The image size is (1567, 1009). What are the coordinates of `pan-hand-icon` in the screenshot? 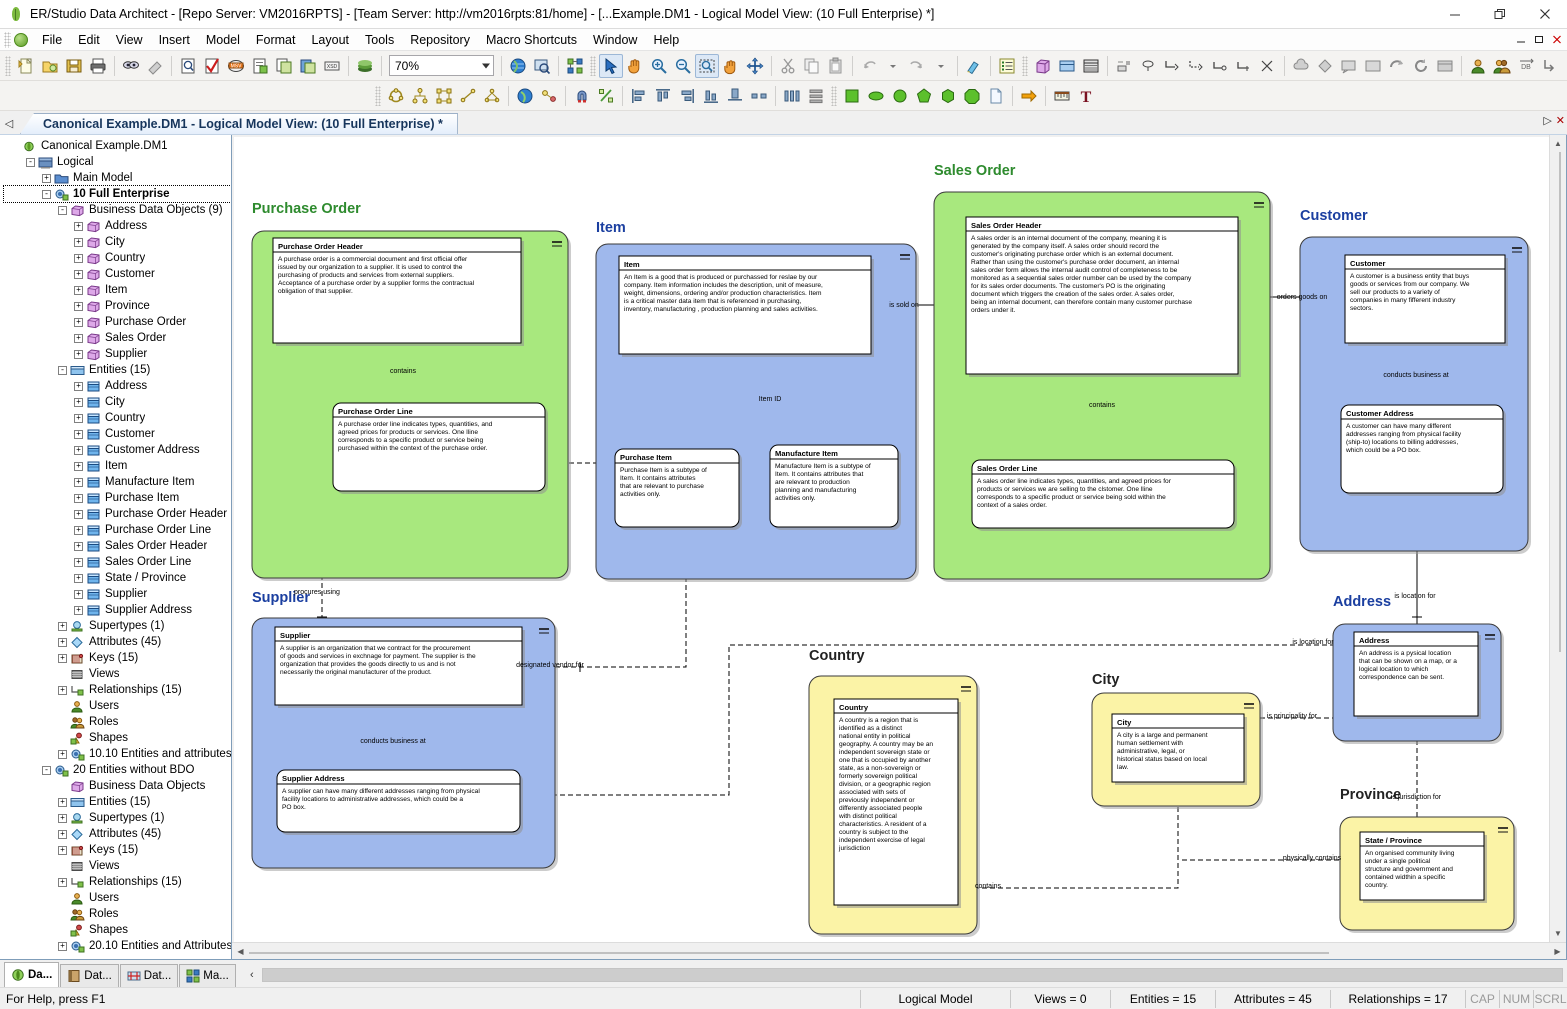 It's located at (635, 66).